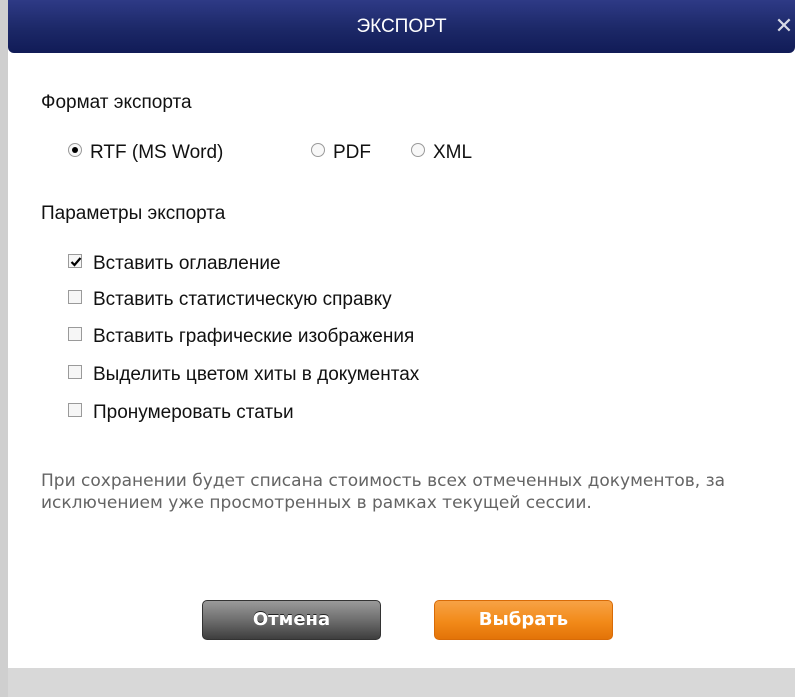  What do you see at coordinates (157, 152) in the screenshot?
I see `radio-label-rtf: RTF (MS Word)` at bounding box center [157, 152].